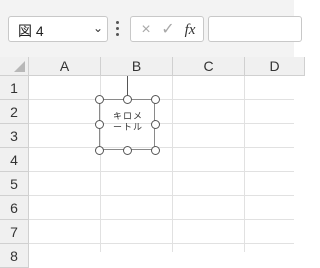 This screenshot has width=320, height=268. What do you see at coordinates (128, 116) in the screenshot?
I see `shape-text-line-1: キロメ` at bounding box center [128, 116].